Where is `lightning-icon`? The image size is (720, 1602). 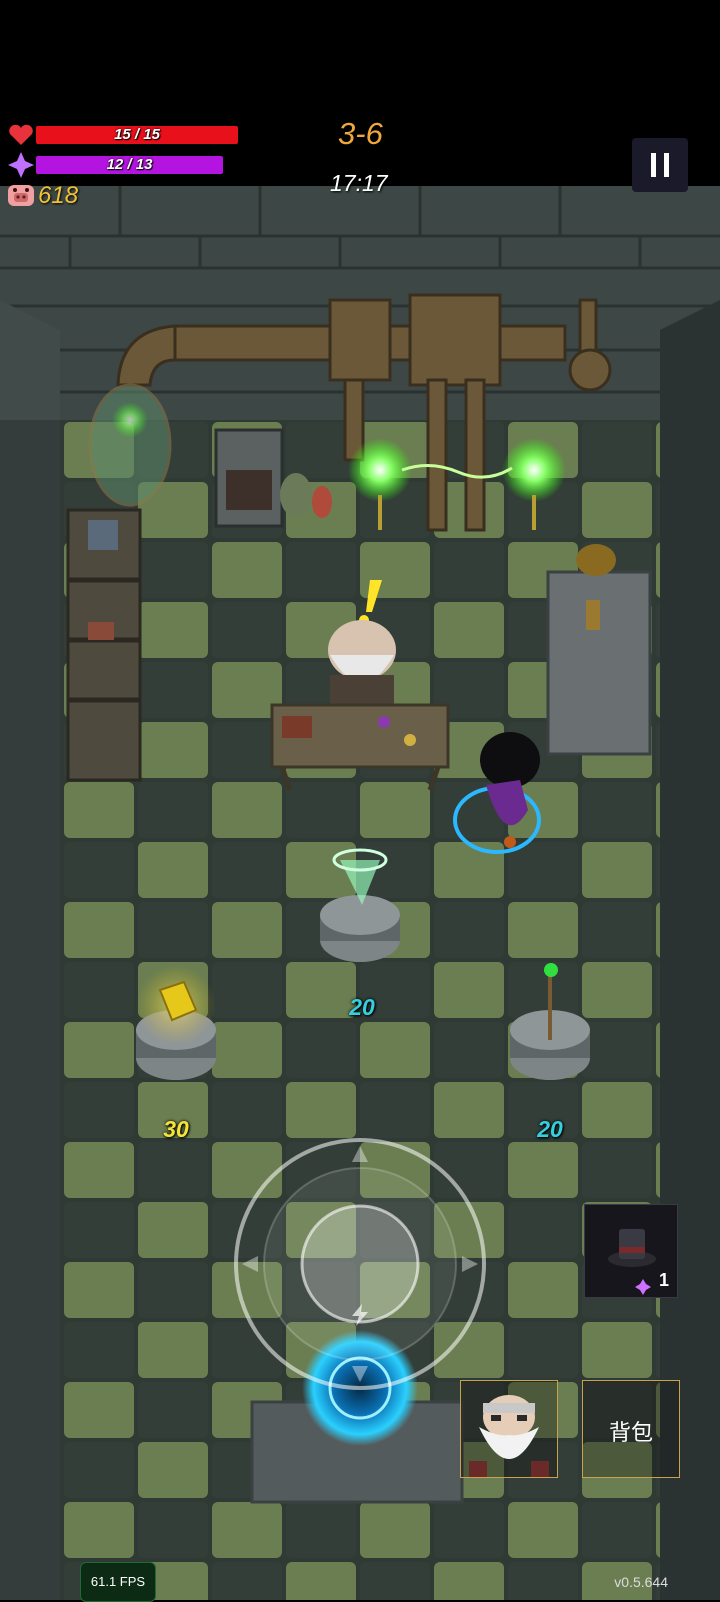
lightning-icon is located at coordinates (360, 1315).